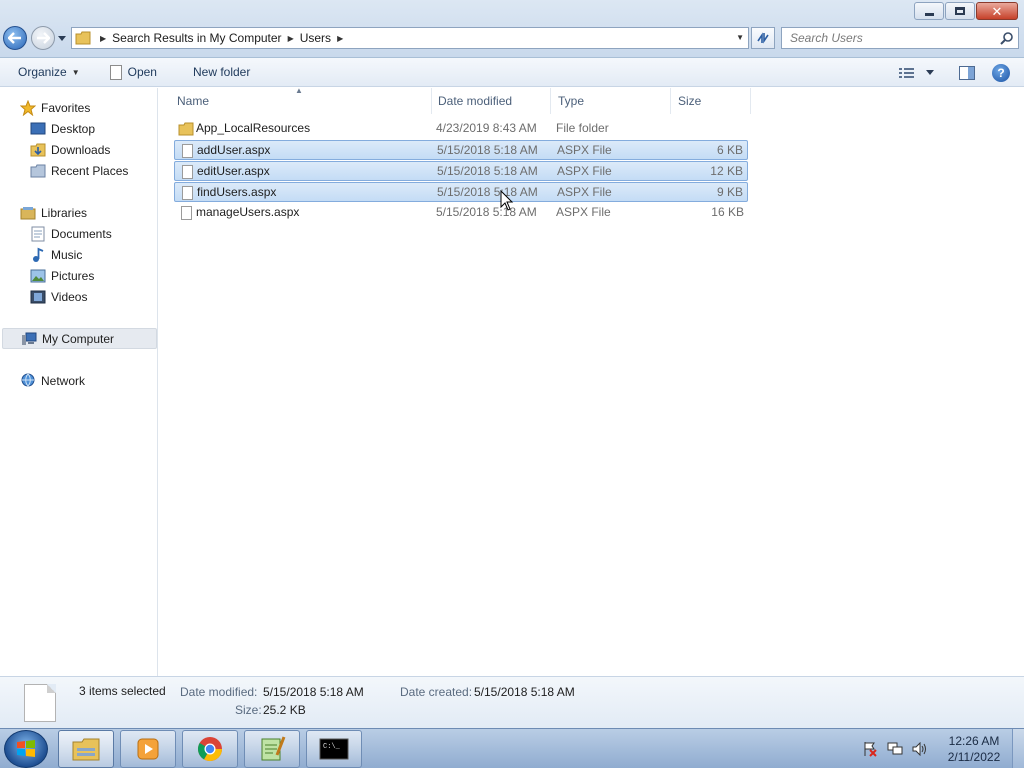 This screenshot has width=1024, height=768. I want to click on file-date: 4/23/2019 8:43 AM, so click(486, 128).